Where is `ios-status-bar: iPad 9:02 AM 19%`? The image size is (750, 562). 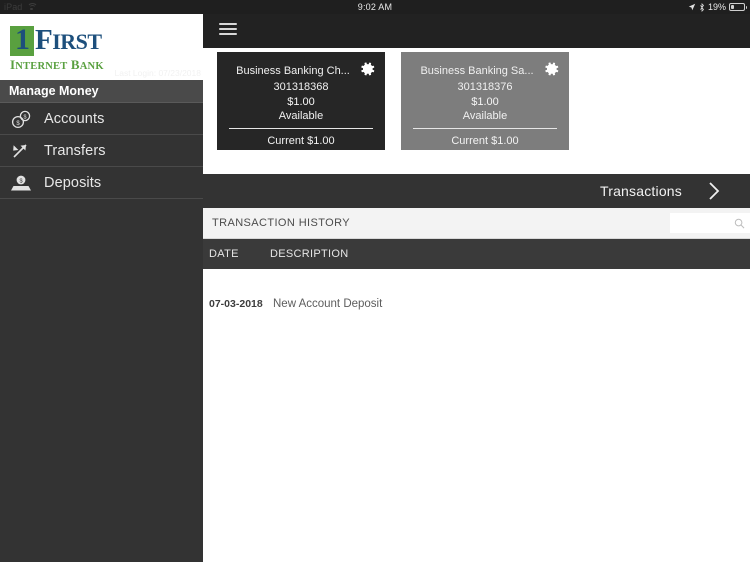 ios-status-bar: iPad 9:02 AM 19% is located at coordinates (375, 7).